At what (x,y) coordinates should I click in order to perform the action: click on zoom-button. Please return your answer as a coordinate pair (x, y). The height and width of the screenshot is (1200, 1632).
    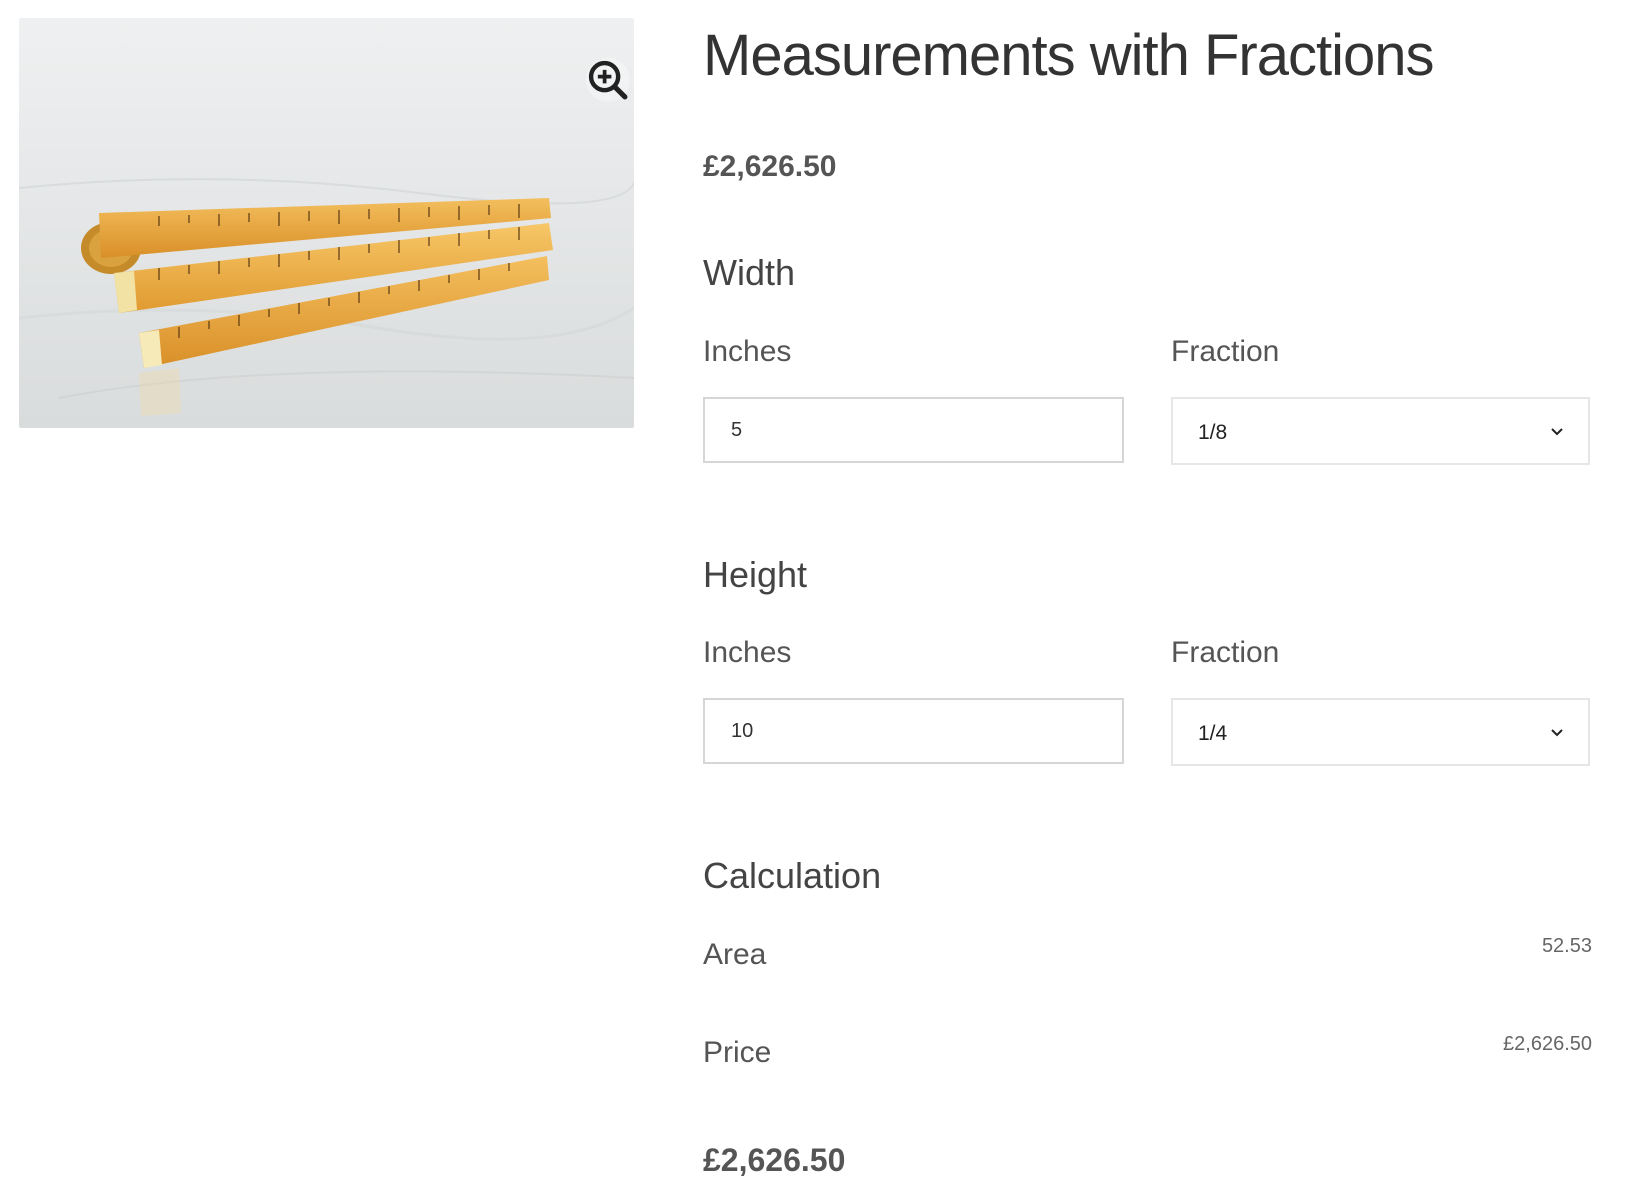
    Looking at the image, I should click on (608, 80).